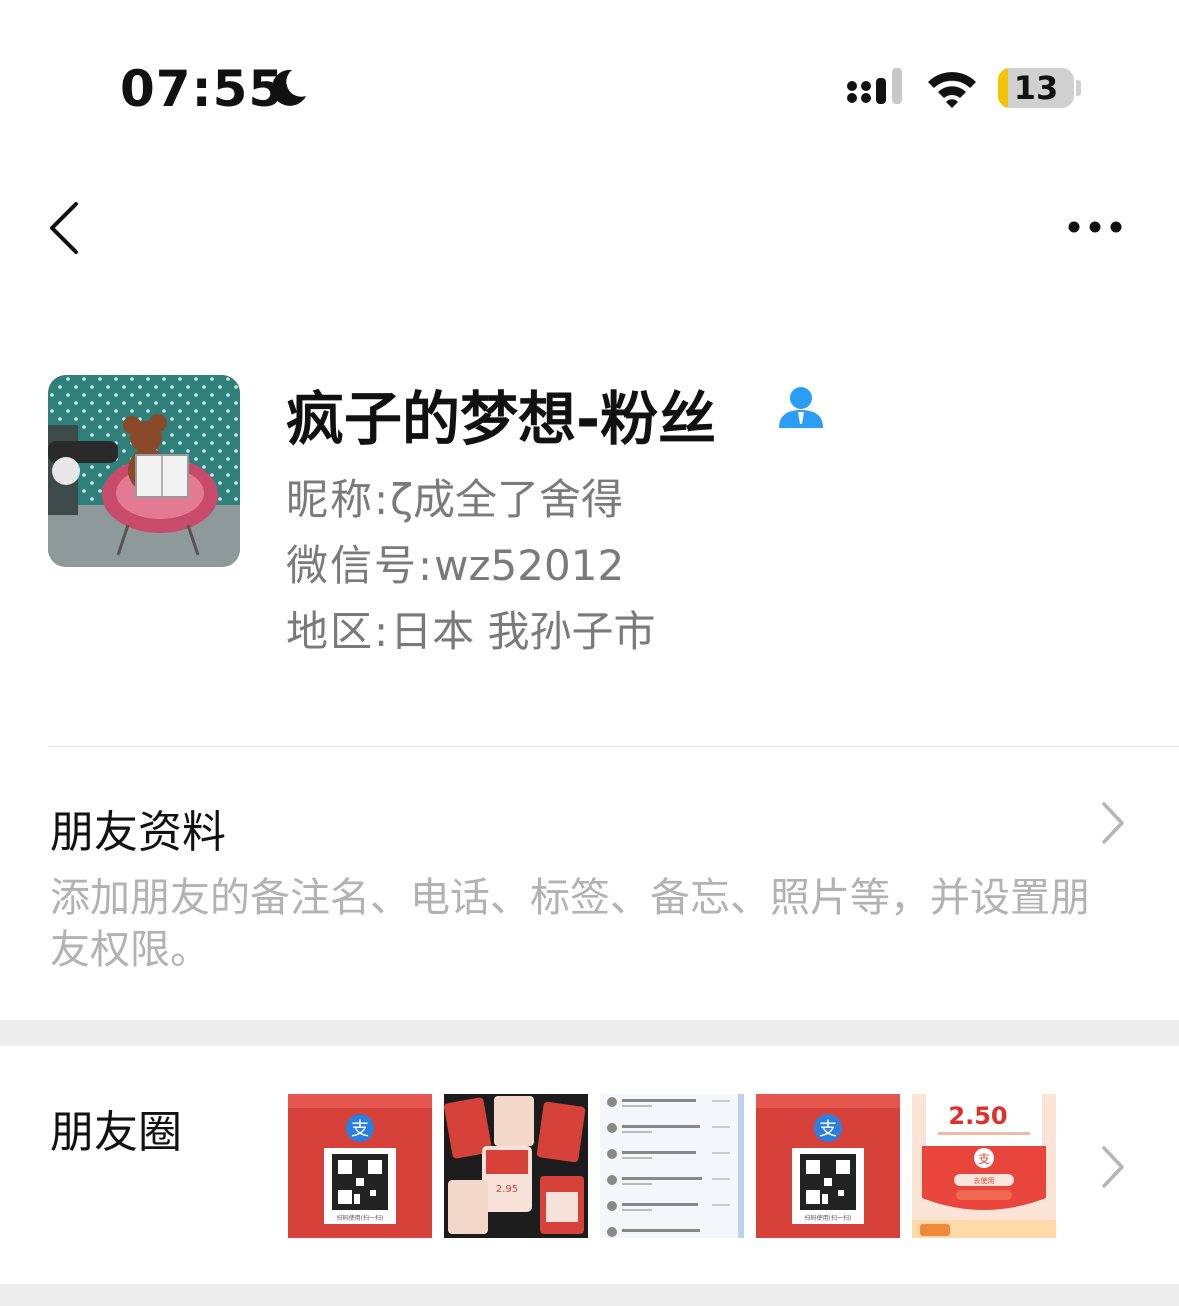 This screenshot has width=1179, height=1306. What do you see at coordinates (338, 499) in the screenshot?
I see `nickname-label: 昵称:` at bounding box center [338, 499].